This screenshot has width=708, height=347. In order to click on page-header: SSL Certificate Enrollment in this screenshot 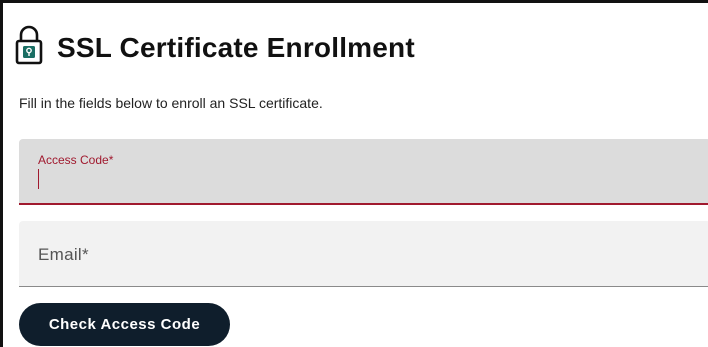, I will do `click(215, 45)`.